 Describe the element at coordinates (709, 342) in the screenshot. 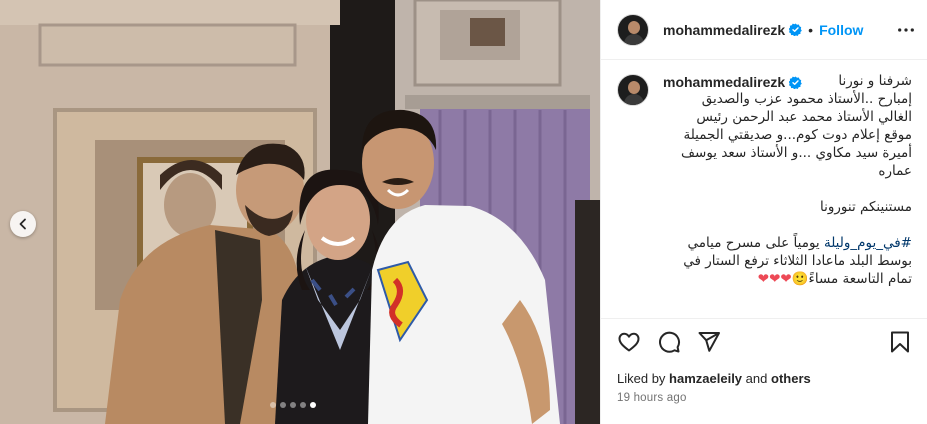

I see `share-icon` at that location.